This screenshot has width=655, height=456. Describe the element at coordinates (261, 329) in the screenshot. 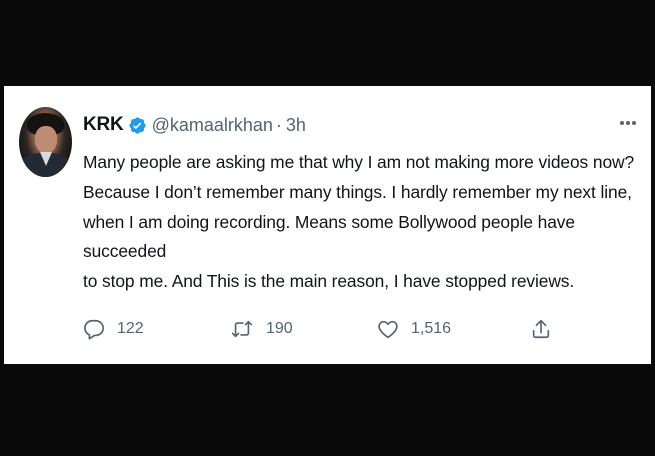

I see `retweet-button: 190` at that location.